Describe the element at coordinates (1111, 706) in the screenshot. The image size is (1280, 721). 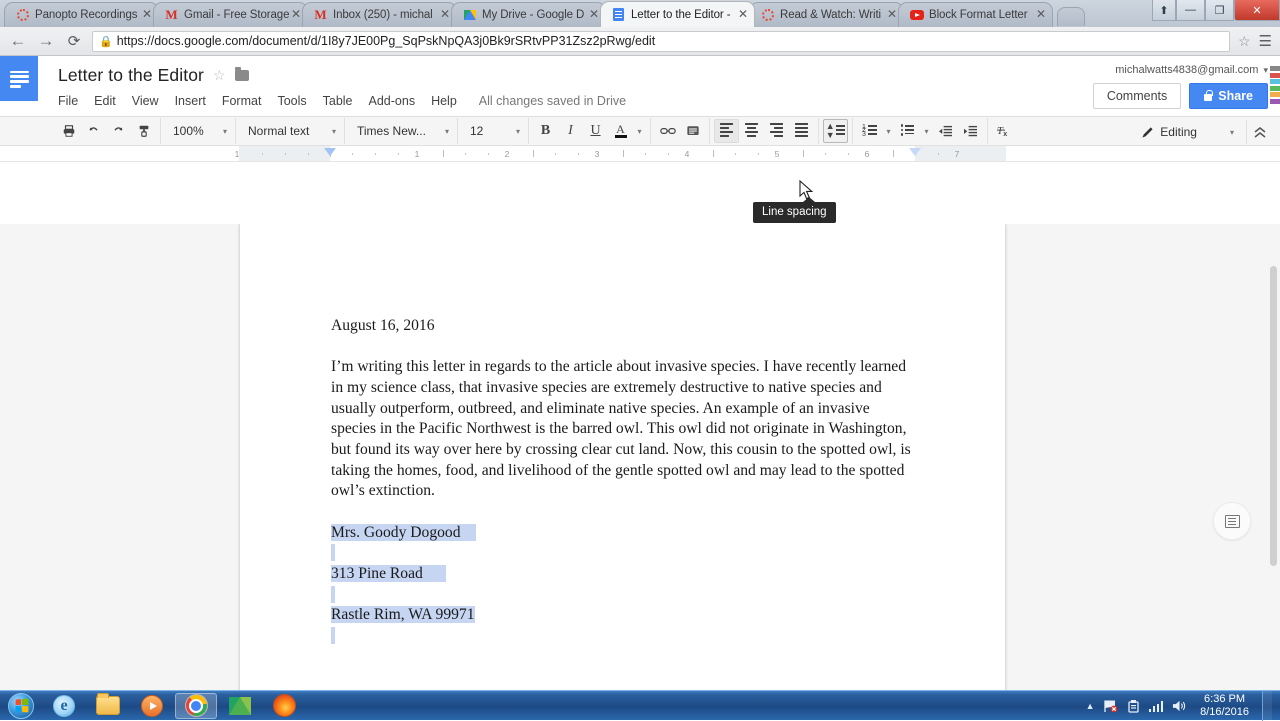
I see `action-center-icon` at that location.